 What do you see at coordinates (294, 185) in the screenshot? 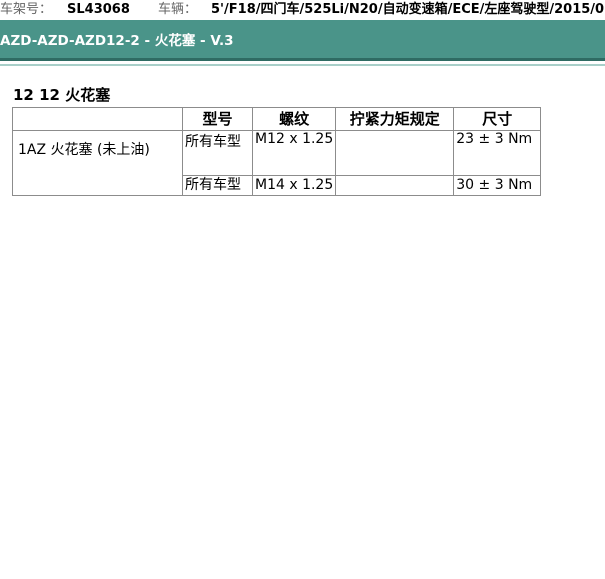
I see `cell-thread: M14 x 1.25` at bounding box center [294, 185].